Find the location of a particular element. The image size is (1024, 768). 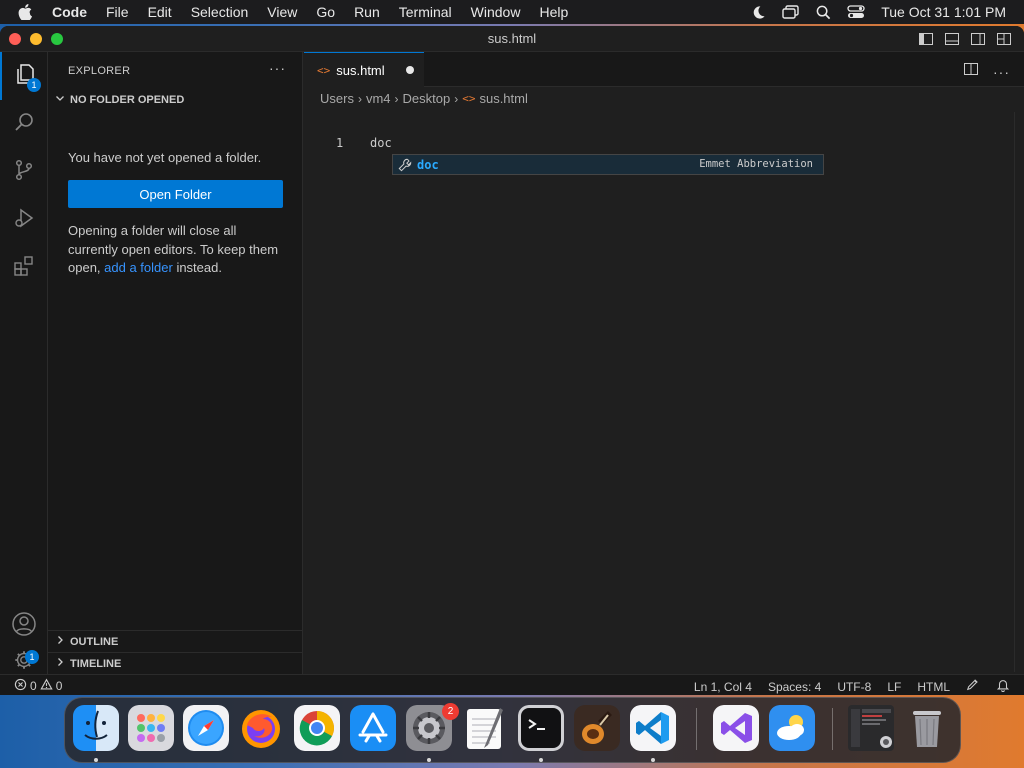

control-center-icon is located at coordinates (856, 12).